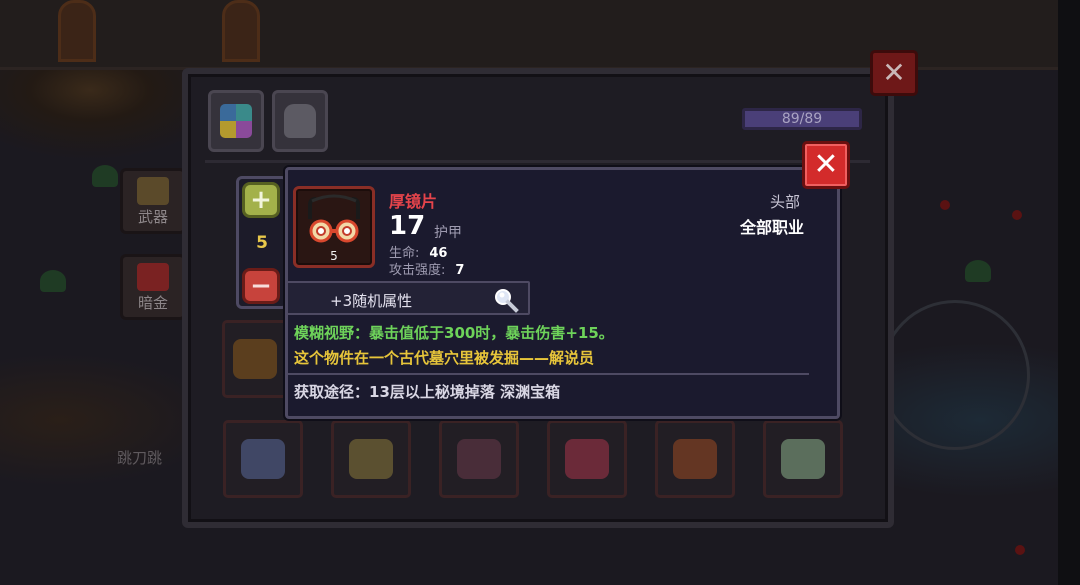 Image resolution: width=1080 pixels, height=585 pixels. I want to click on dark-gold-icon, so click(153, 277).